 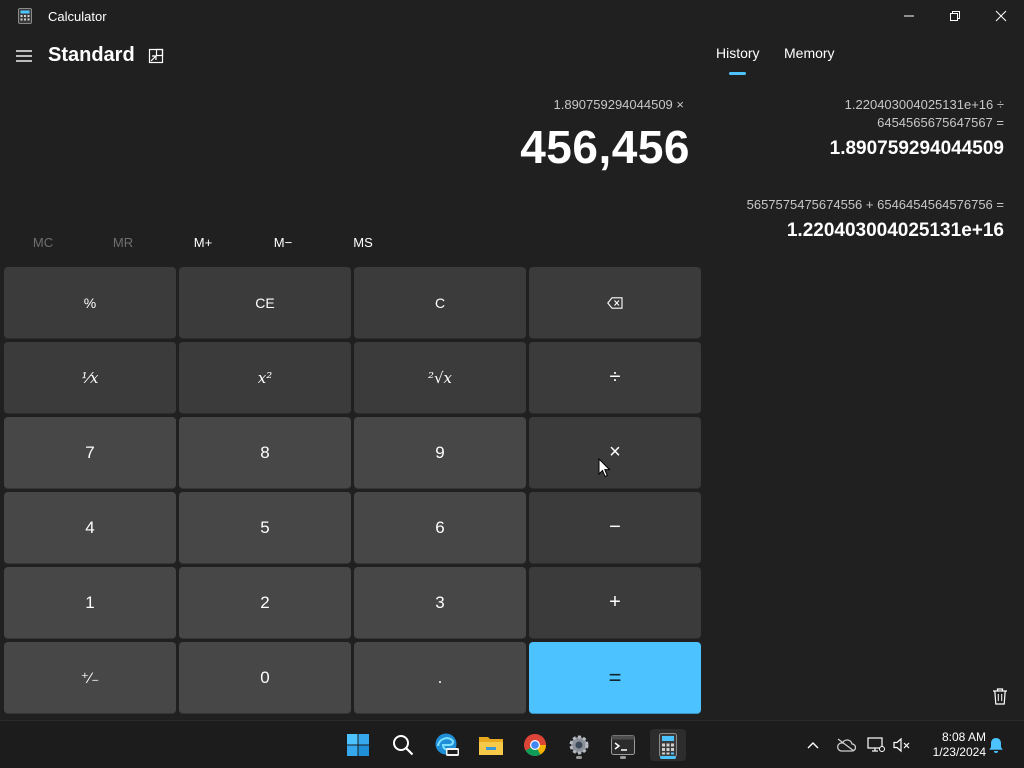 I want to click on reciprocal-button: ⅟x, so click(x=90, y=378).